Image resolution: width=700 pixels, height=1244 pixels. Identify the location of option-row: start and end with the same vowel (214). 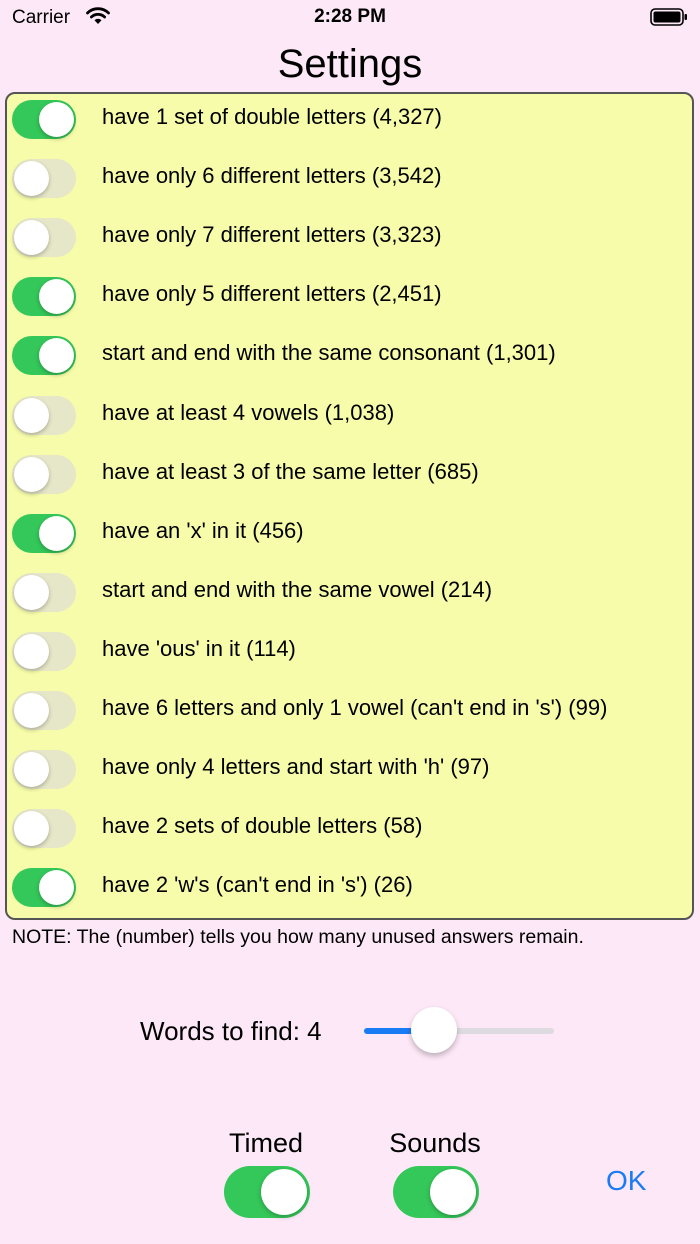
(349, 598).